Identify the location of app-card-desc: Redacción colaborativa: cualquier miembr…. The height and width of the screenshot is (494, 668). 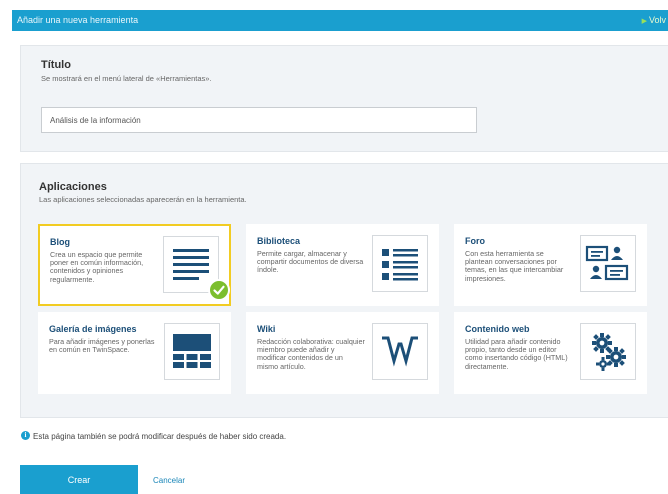
(311, 354).